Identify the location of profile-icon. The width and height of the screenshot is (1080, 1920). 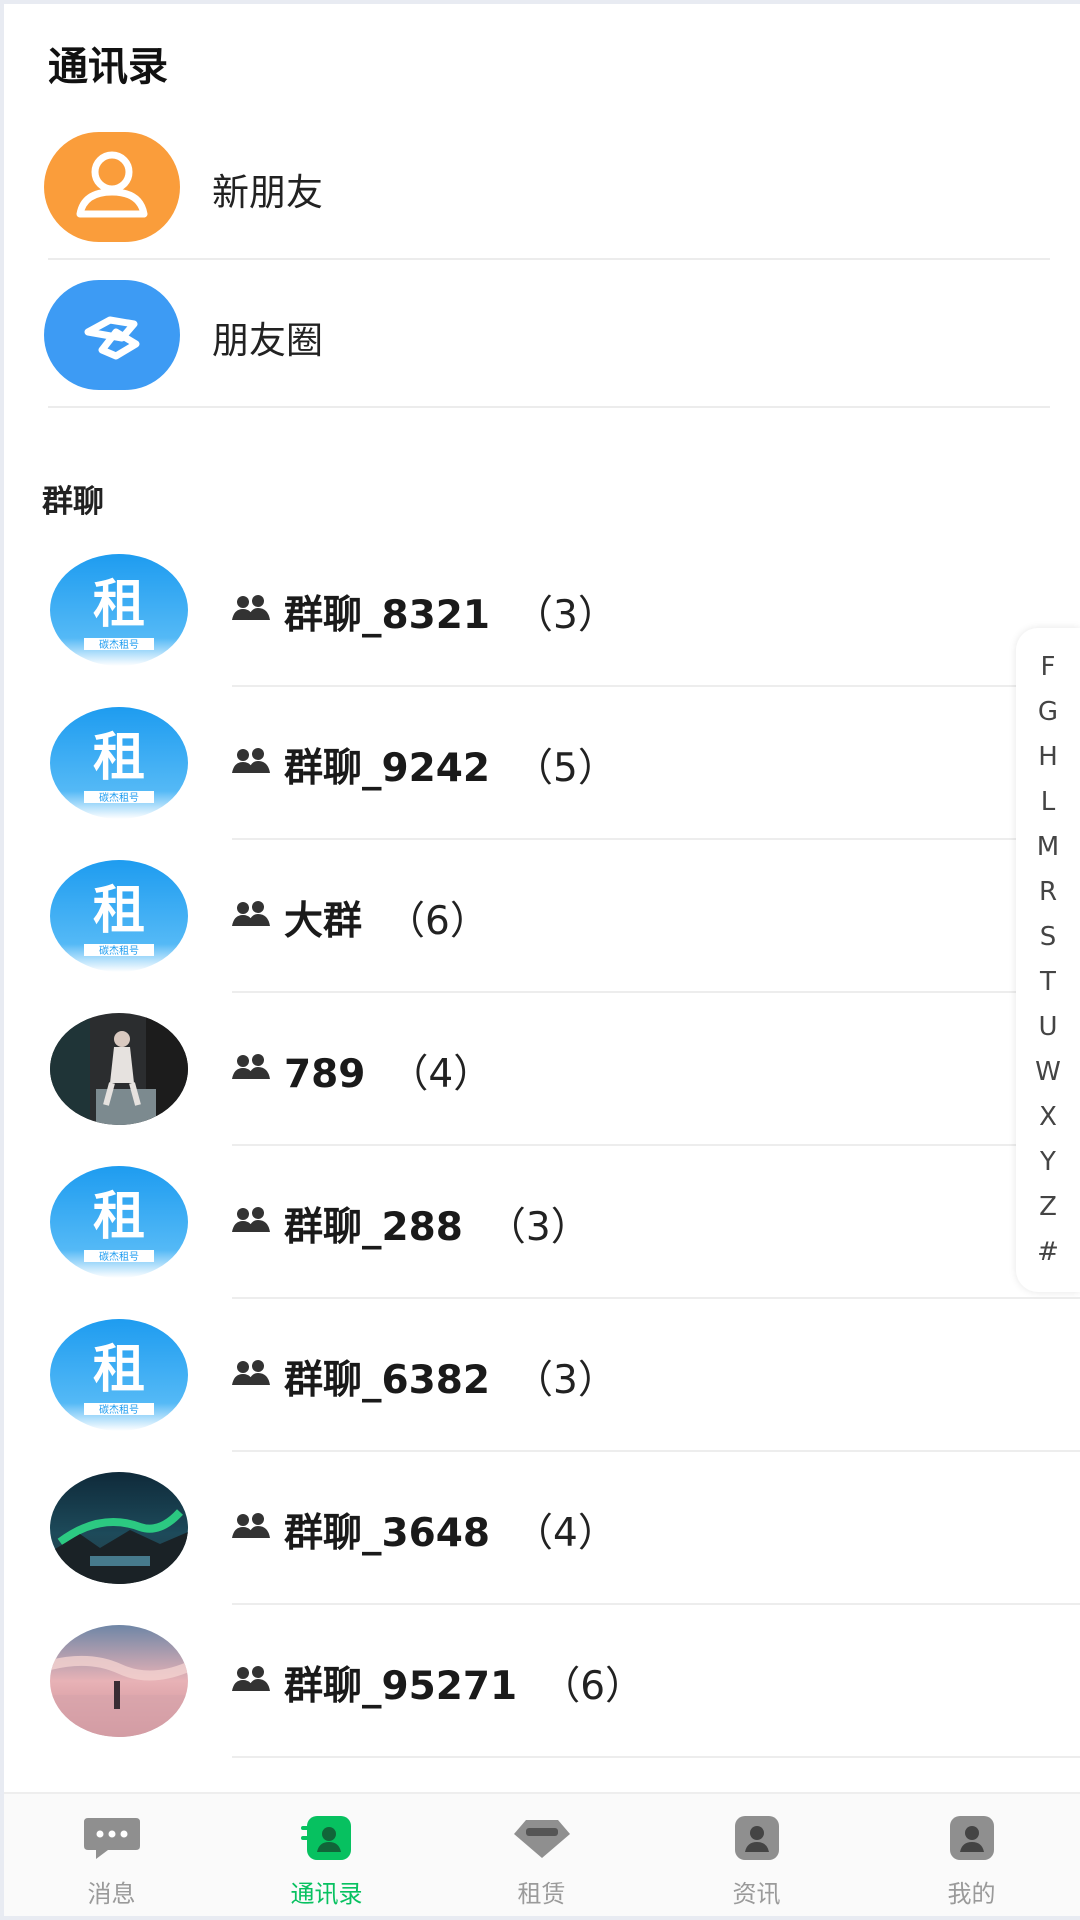
(972, 1838).